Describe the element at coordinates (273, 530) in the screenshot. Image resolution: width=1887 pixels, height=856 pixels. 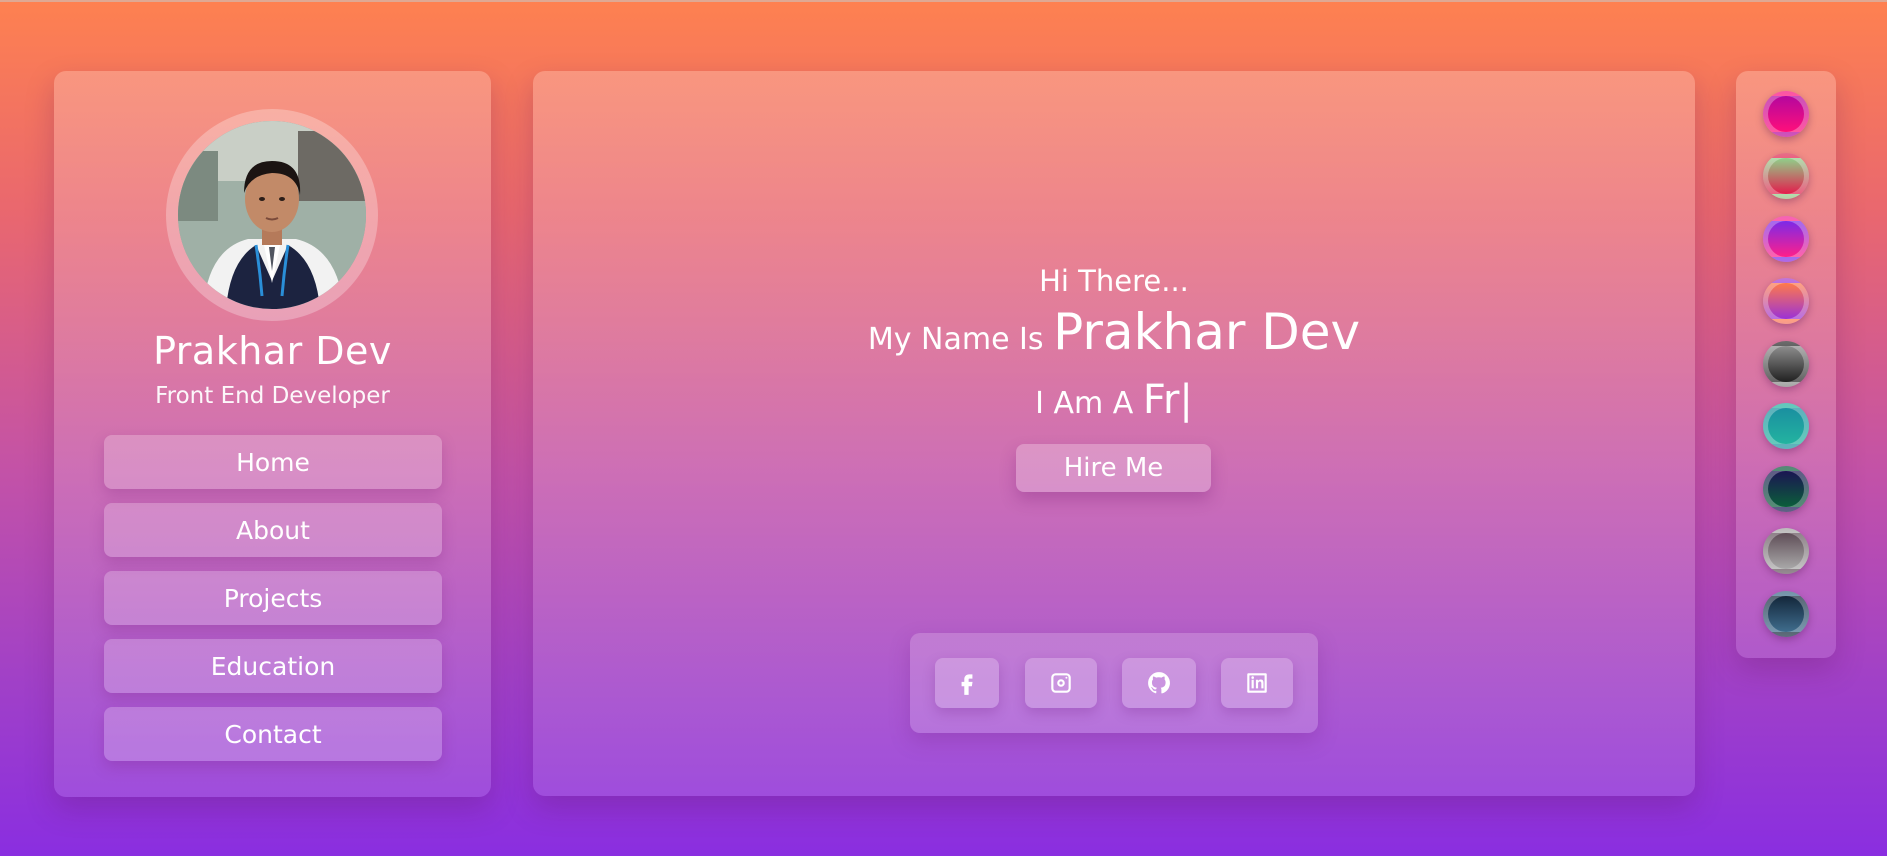
I see `nav-about-button: About` at that location.